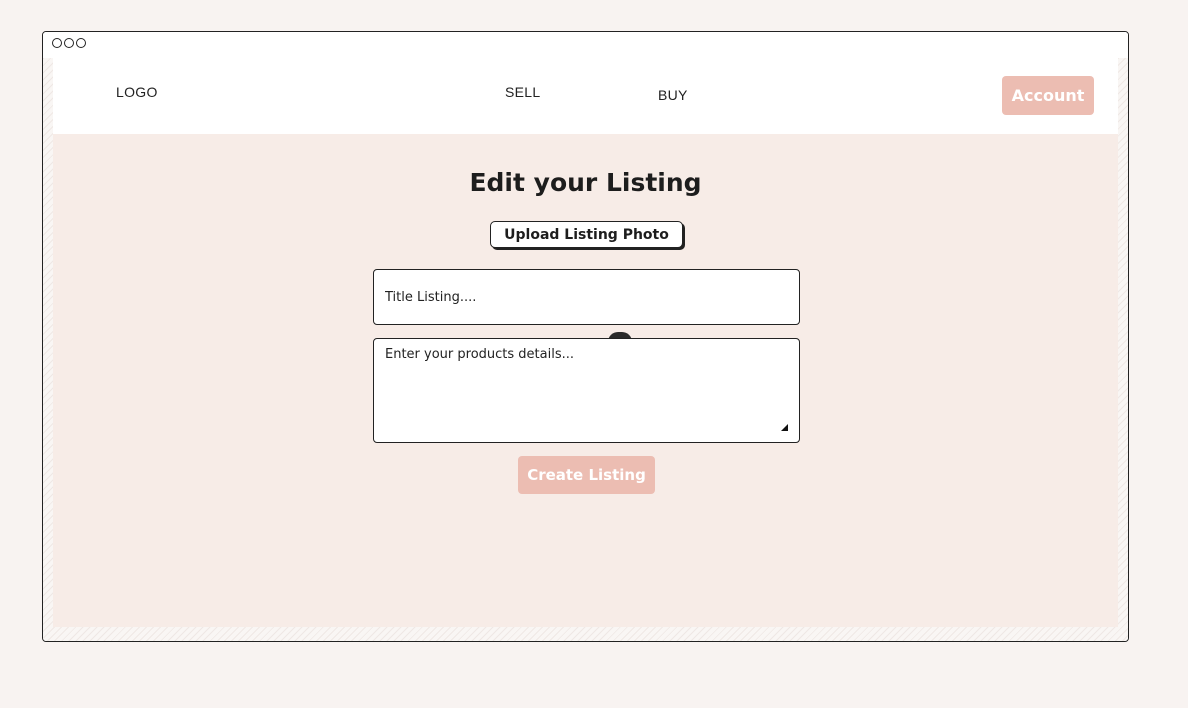  Describe the element at coordinates (585, 45) in the screenshot. I see `window-titlebar` at that location.